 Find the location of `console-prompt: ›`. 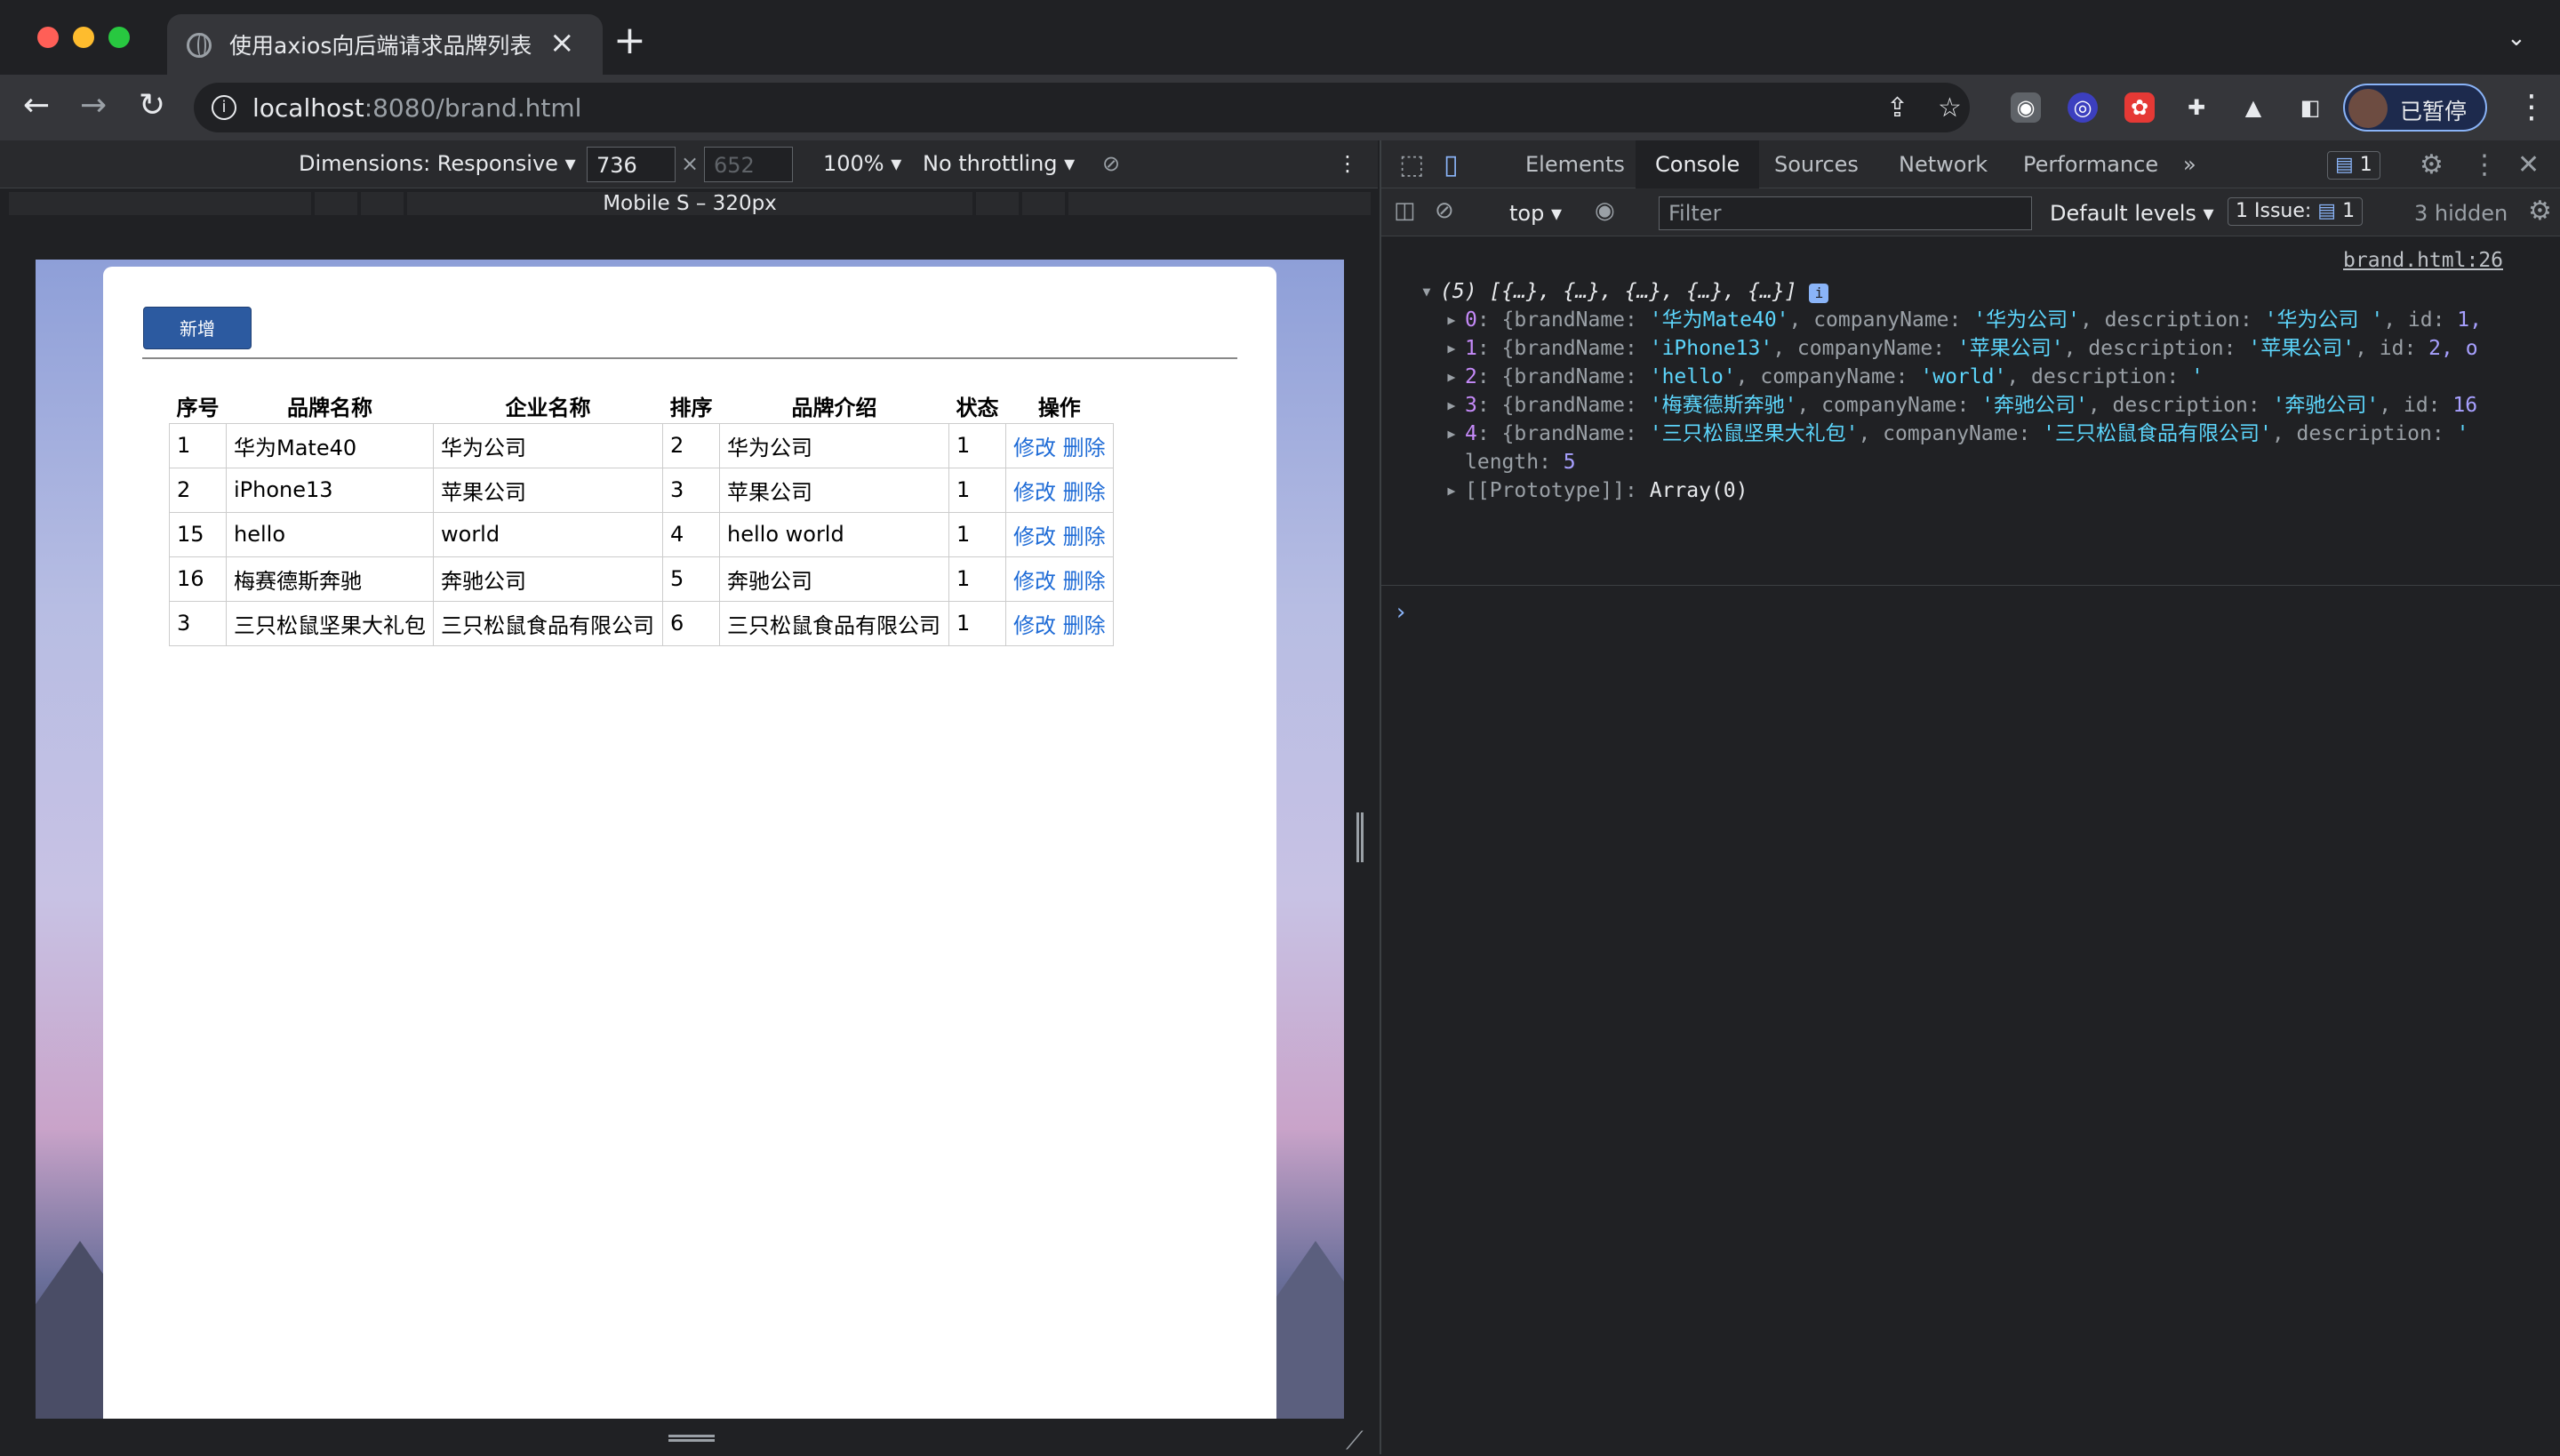

console-prompt: › is located at coordinates (1401, 612).